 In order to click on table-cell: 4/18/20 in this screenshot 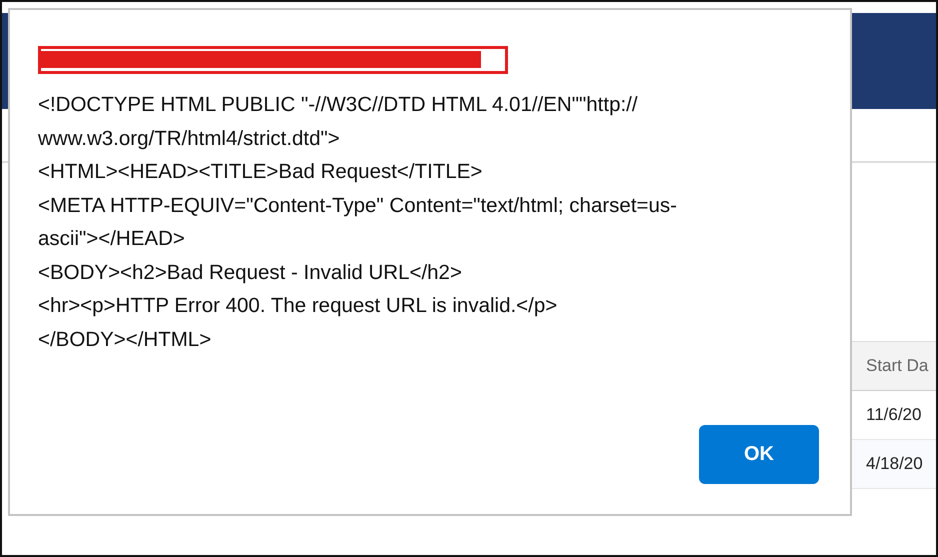, I will do `click(893, 464)`.